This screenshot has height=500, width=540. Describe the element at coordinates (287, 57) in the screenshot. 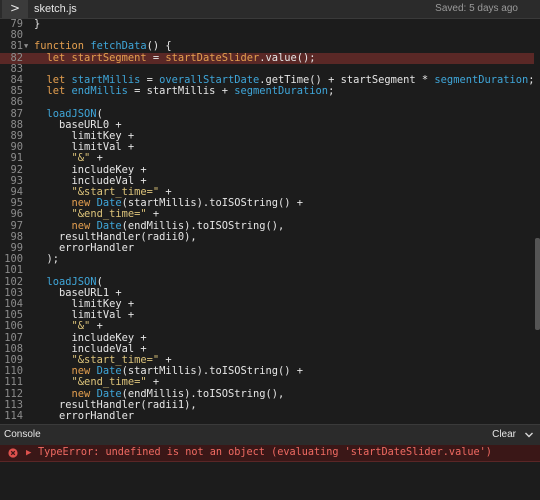

I see `code-token: .value();` at that location.